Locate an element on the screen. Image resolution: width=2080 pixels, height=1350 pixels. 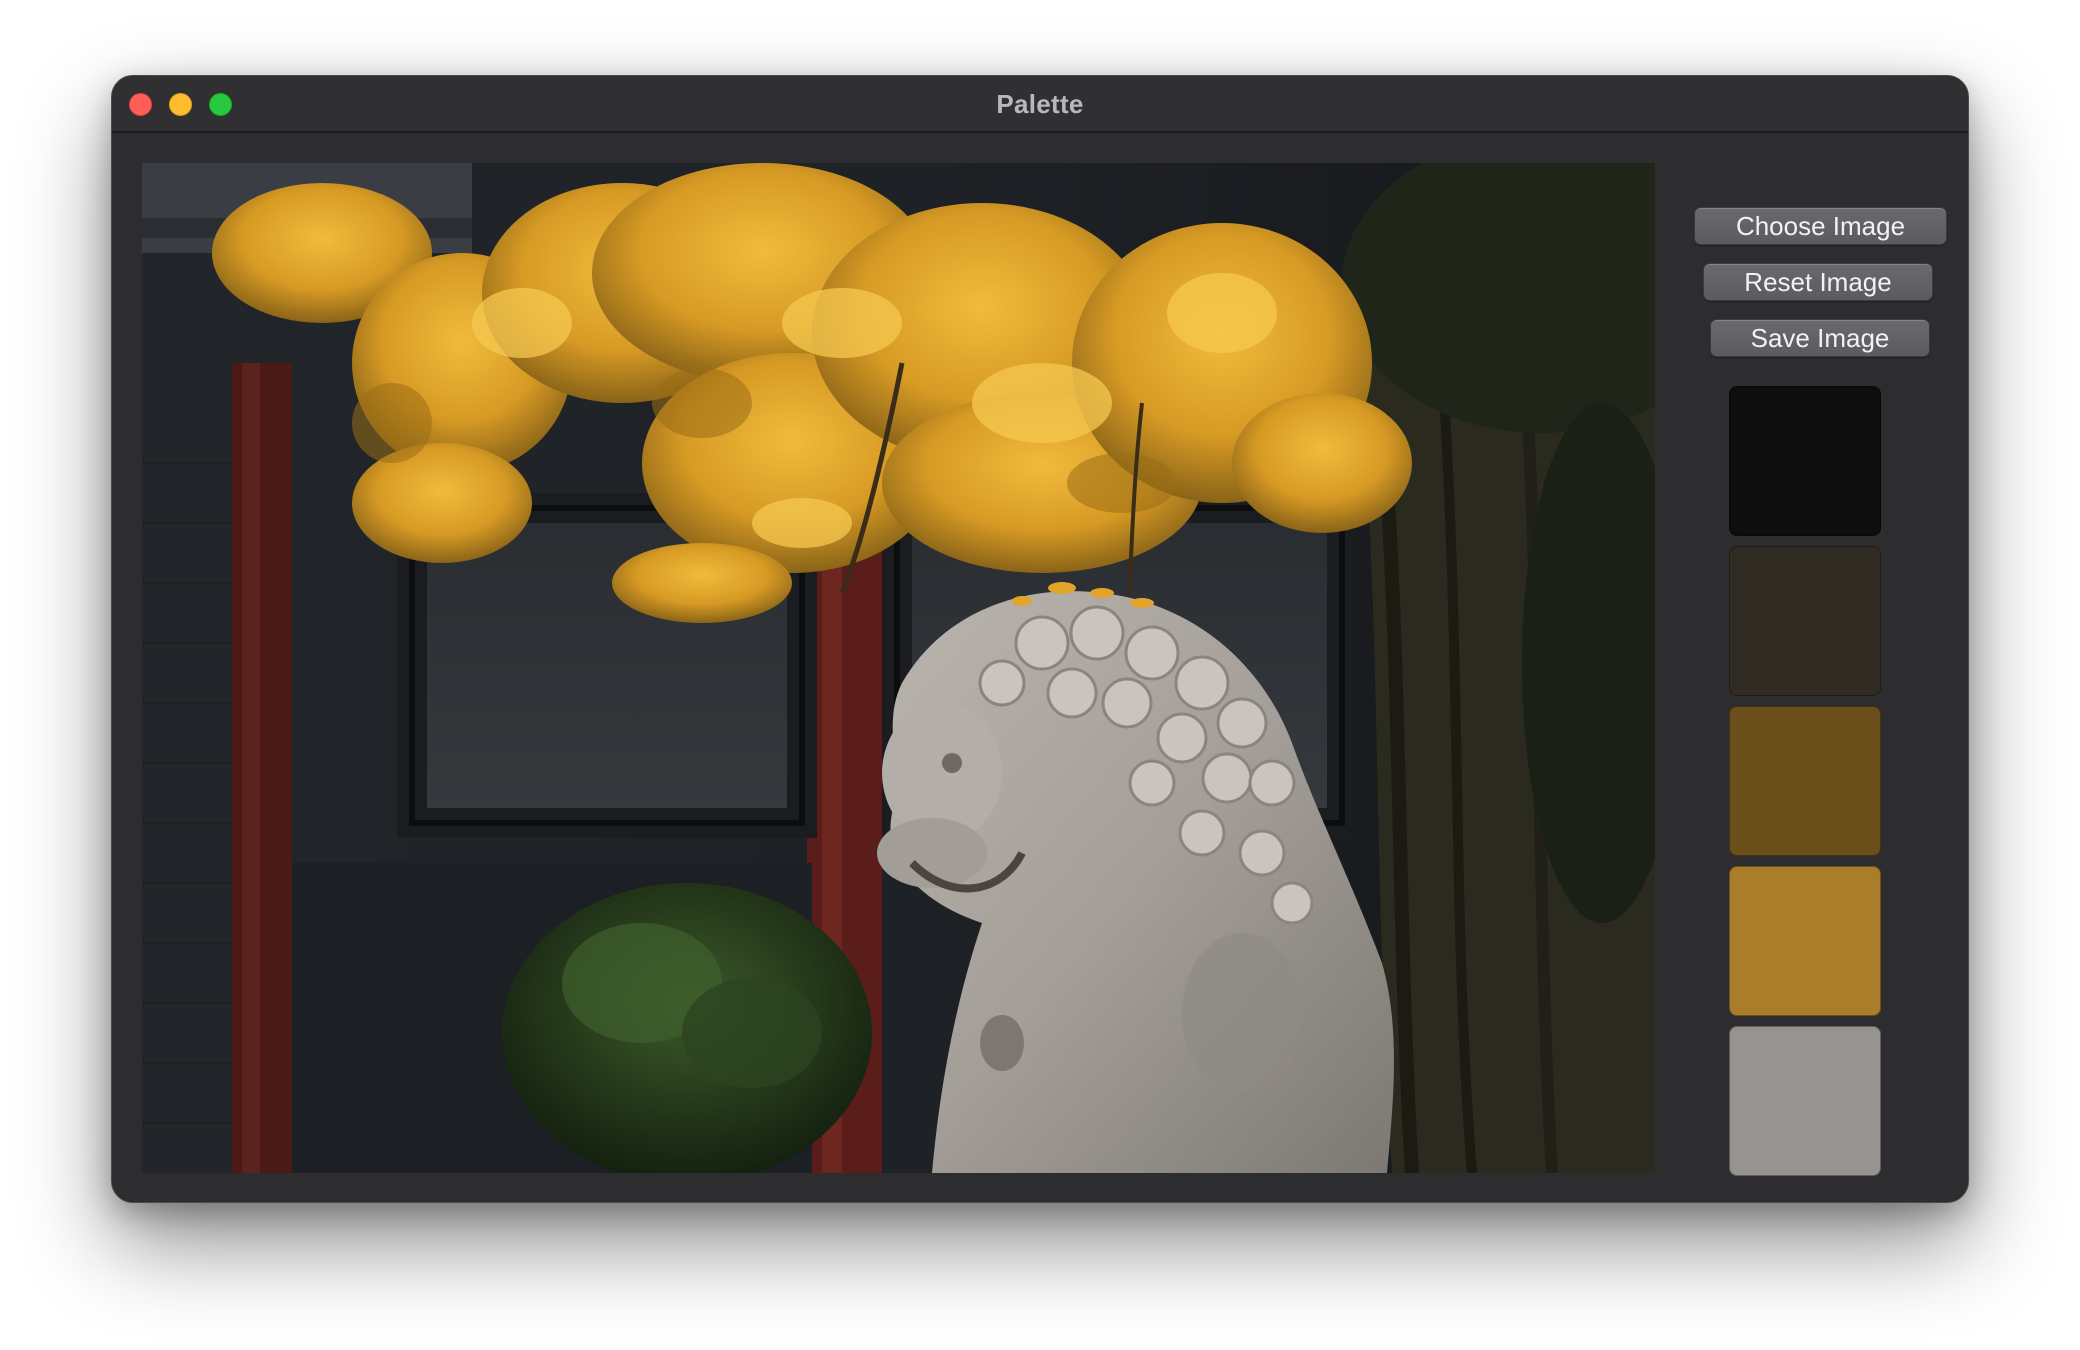
save-image-button: Save Image is located at coordinates (1820, 338).